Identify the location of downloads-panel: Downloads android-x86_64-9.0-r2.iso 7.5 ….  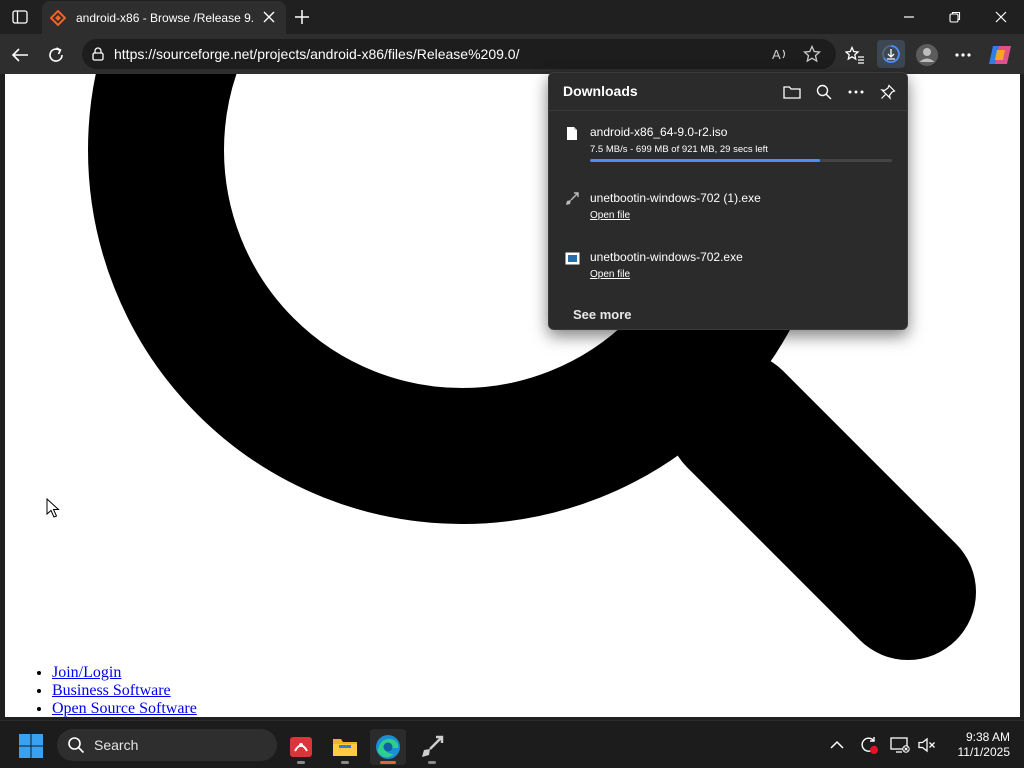
(728, 201).